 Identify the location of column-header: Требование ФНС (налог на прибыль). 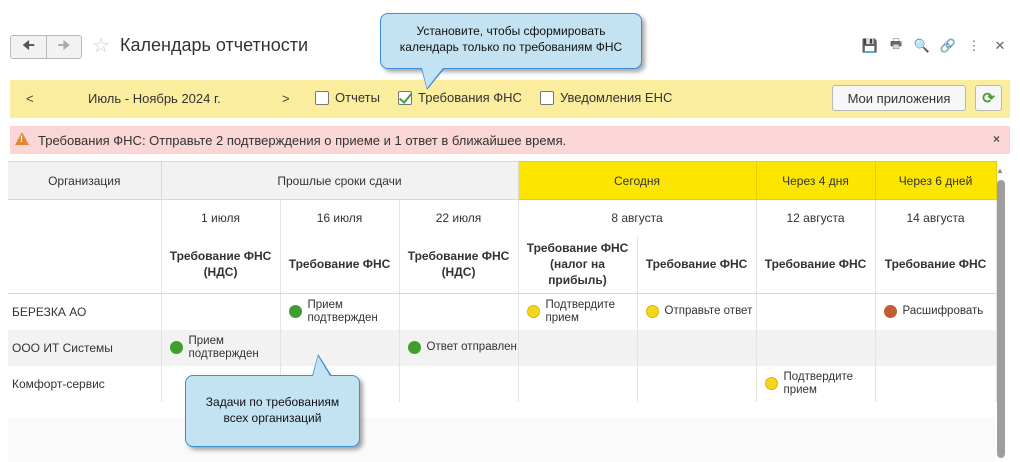
(578, 264).